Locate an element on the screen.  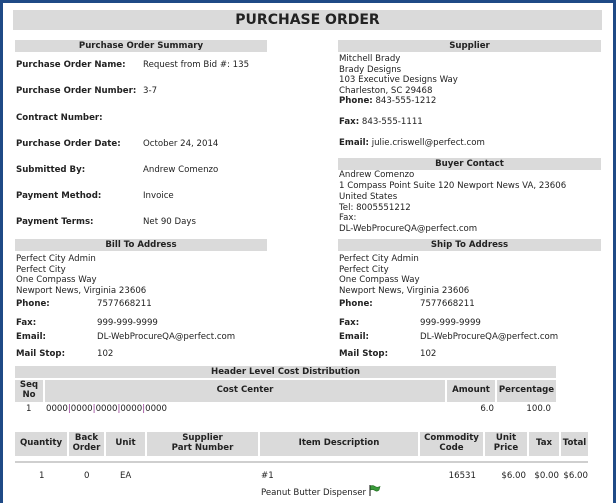
col-commodity-code: Commodity Code is located at coordinates (451, 444).